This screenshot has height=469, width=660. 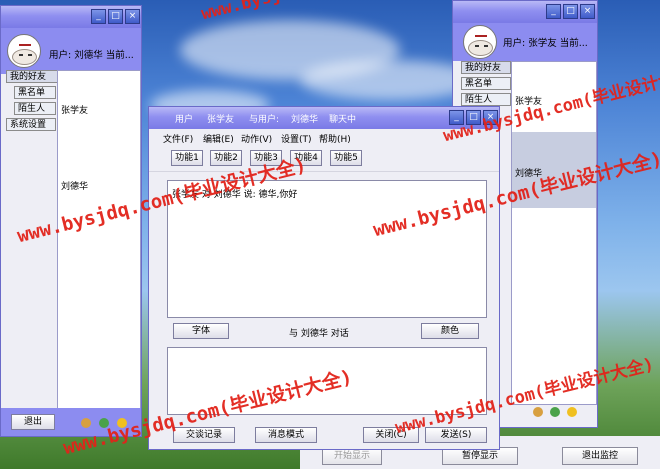 I want to click on menu-edit: 编辑(E), so click(x=218, y=138).